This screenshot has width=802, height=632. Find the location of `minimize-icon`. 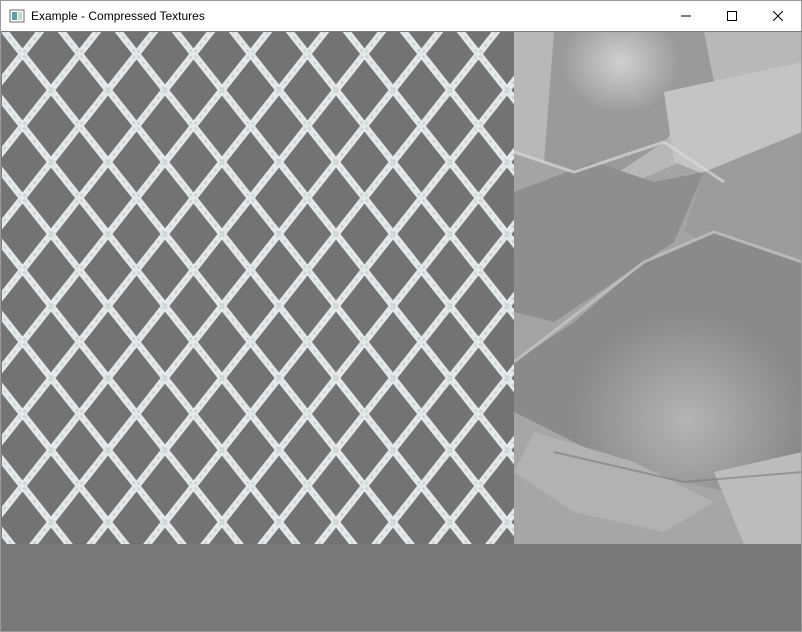

minimize-icon is located at coordinates (686, 16).